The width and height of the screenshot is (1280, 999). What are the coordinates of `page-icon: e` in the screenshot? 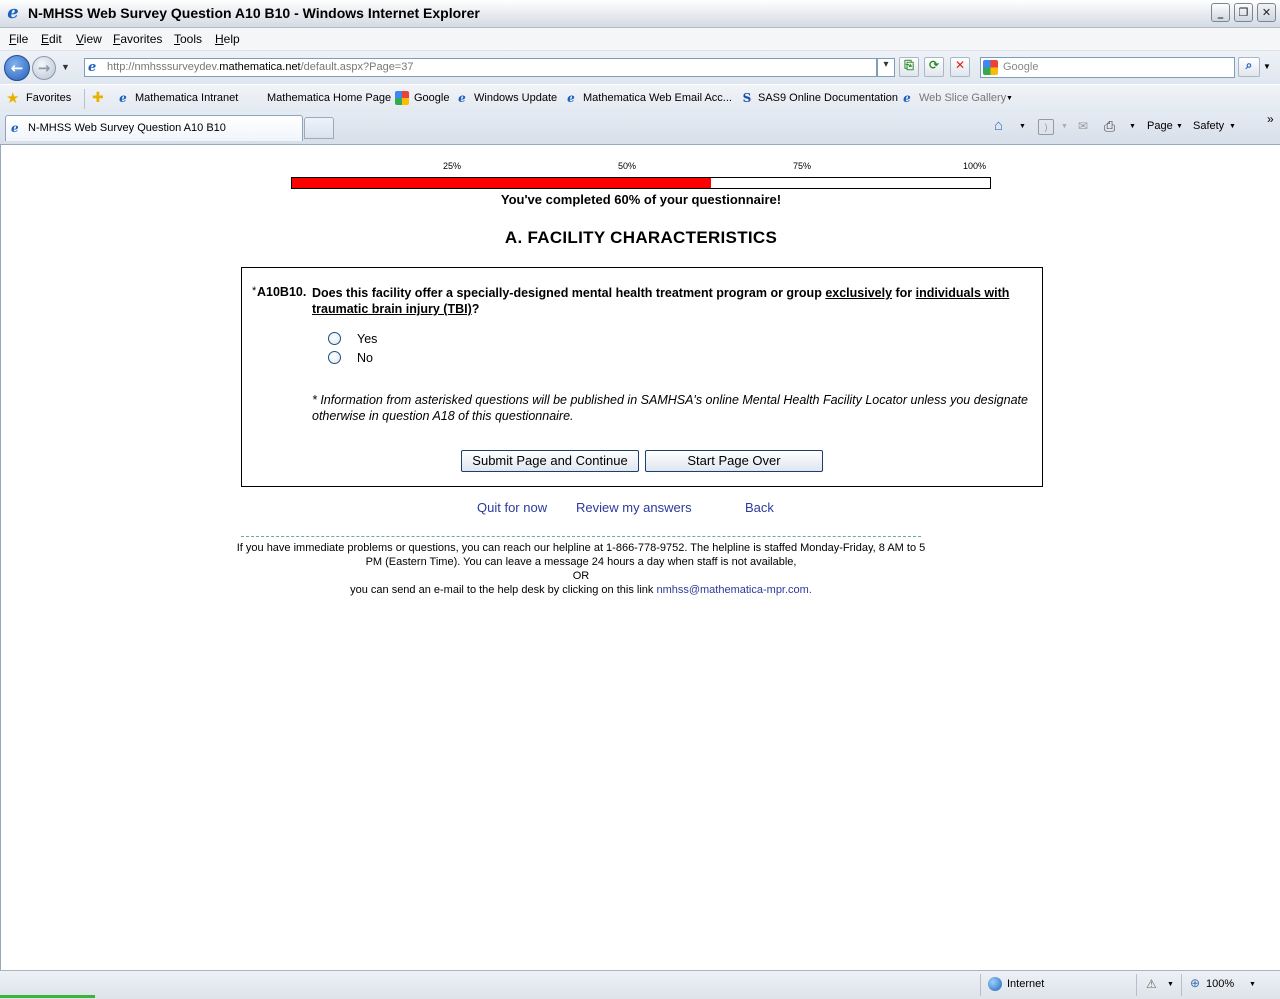 It's located at (92, 67).